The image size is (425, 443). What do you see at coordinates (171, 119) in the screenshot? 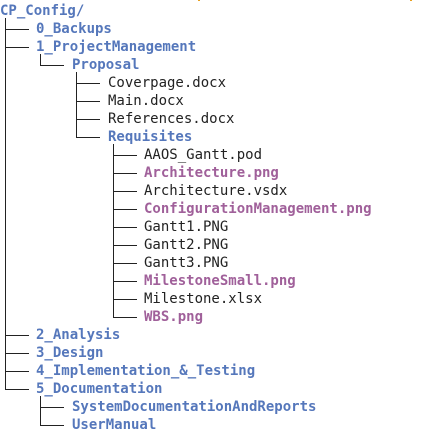
I see `tree-item-label: References.docx` at bounding box center [171, 119].